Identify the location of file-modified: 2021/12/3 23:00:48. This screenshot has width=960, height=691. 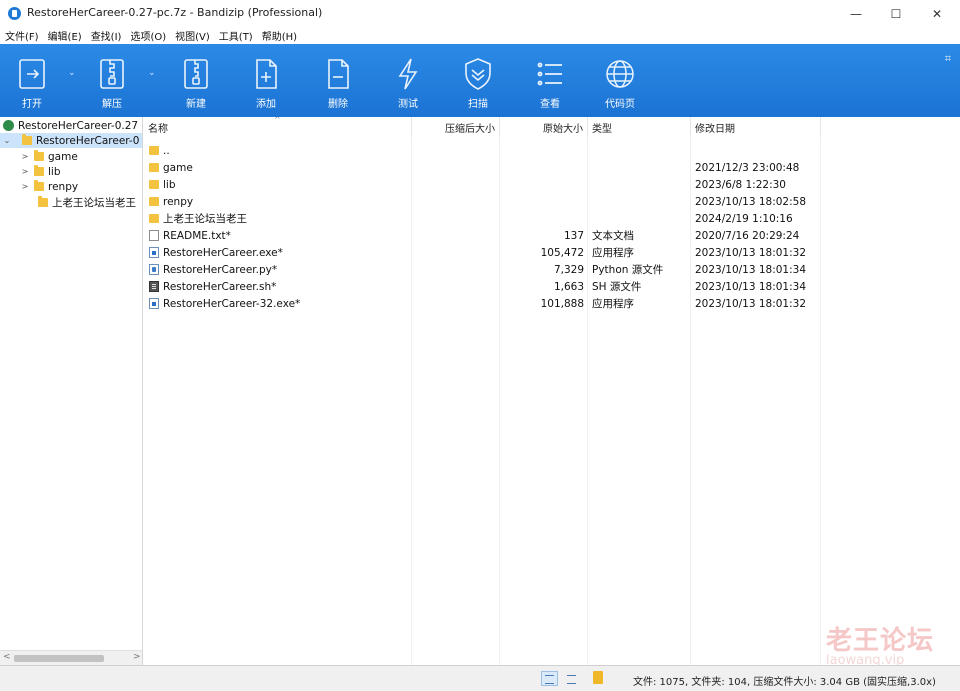
(747, 167).